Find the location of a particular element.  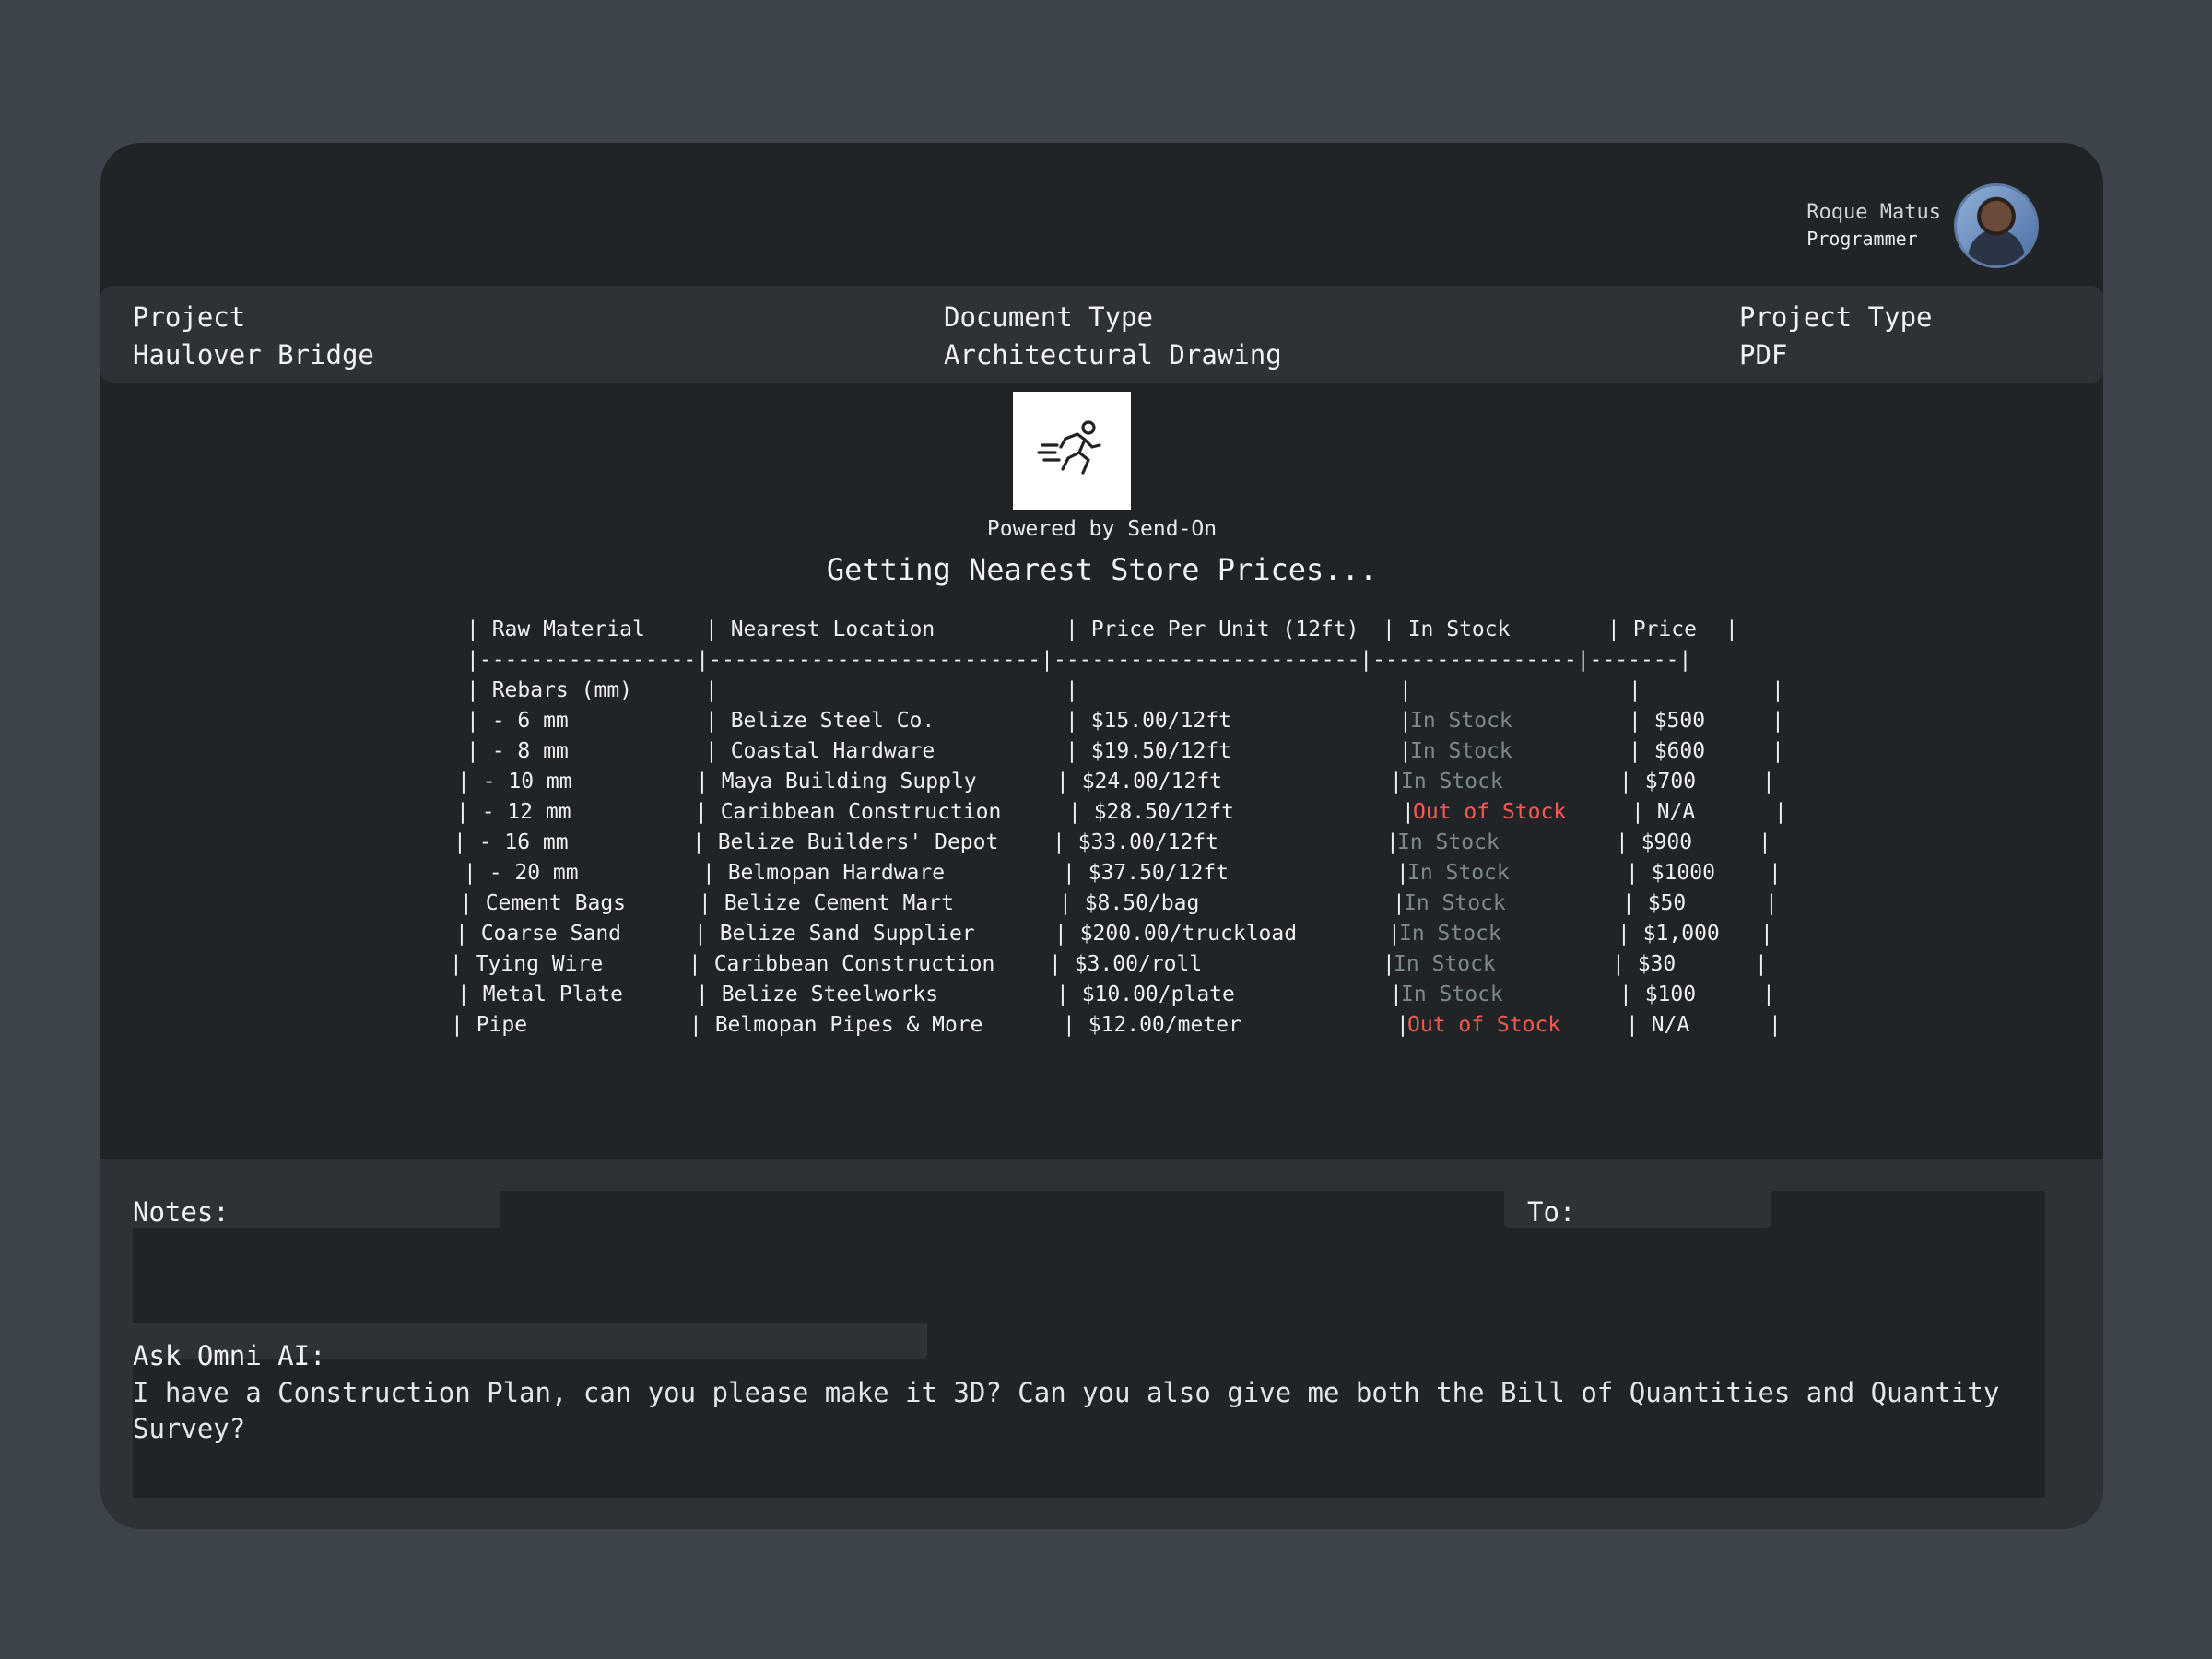

notes-label: Notes: is located at coordinates (181, 1212).